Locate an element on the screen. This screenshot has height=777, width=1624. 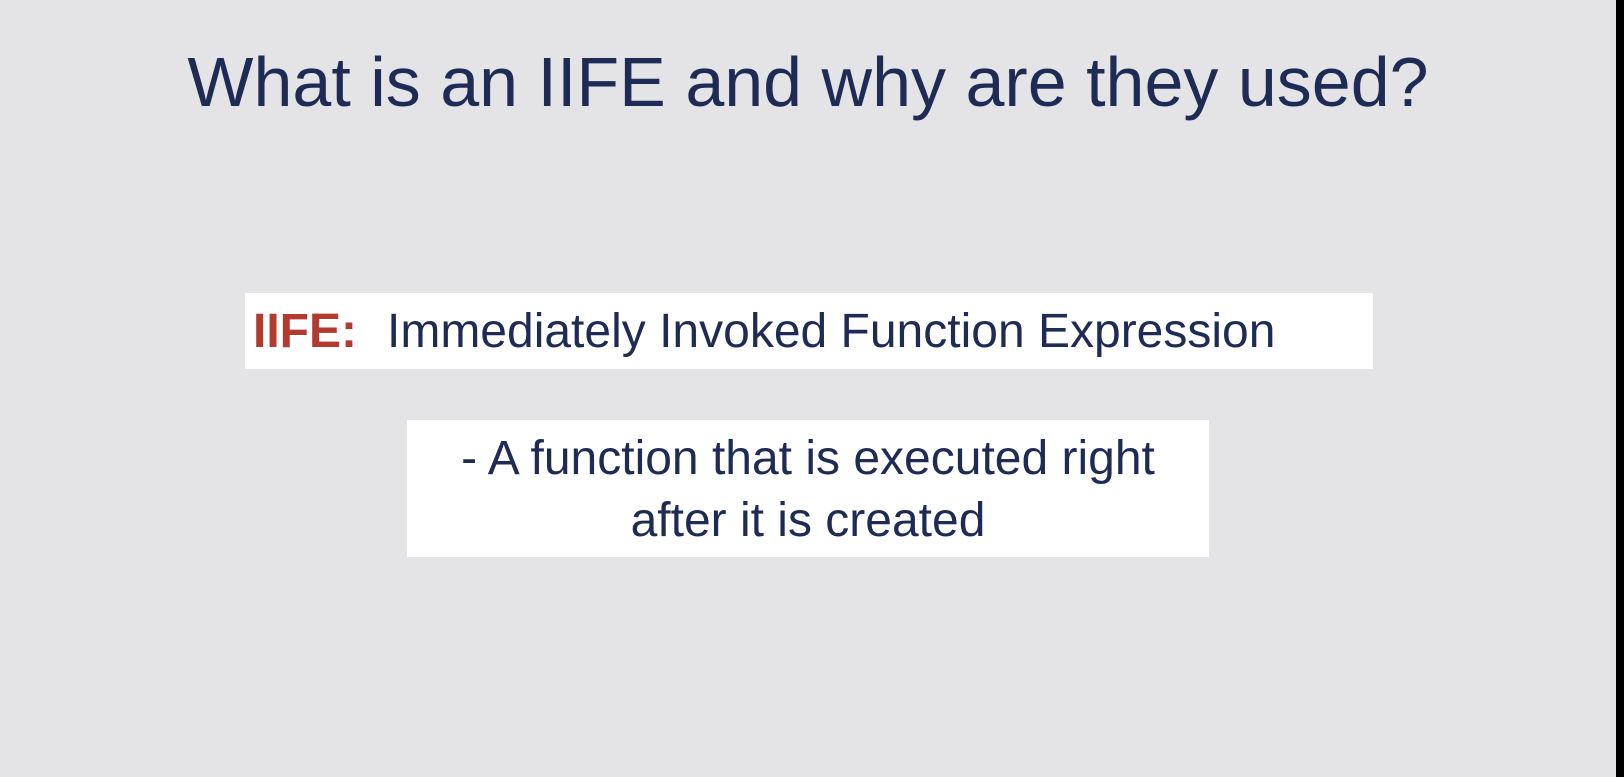
definition-text: Immediately Invoked Function Expression is located at coordinates (831, 331).